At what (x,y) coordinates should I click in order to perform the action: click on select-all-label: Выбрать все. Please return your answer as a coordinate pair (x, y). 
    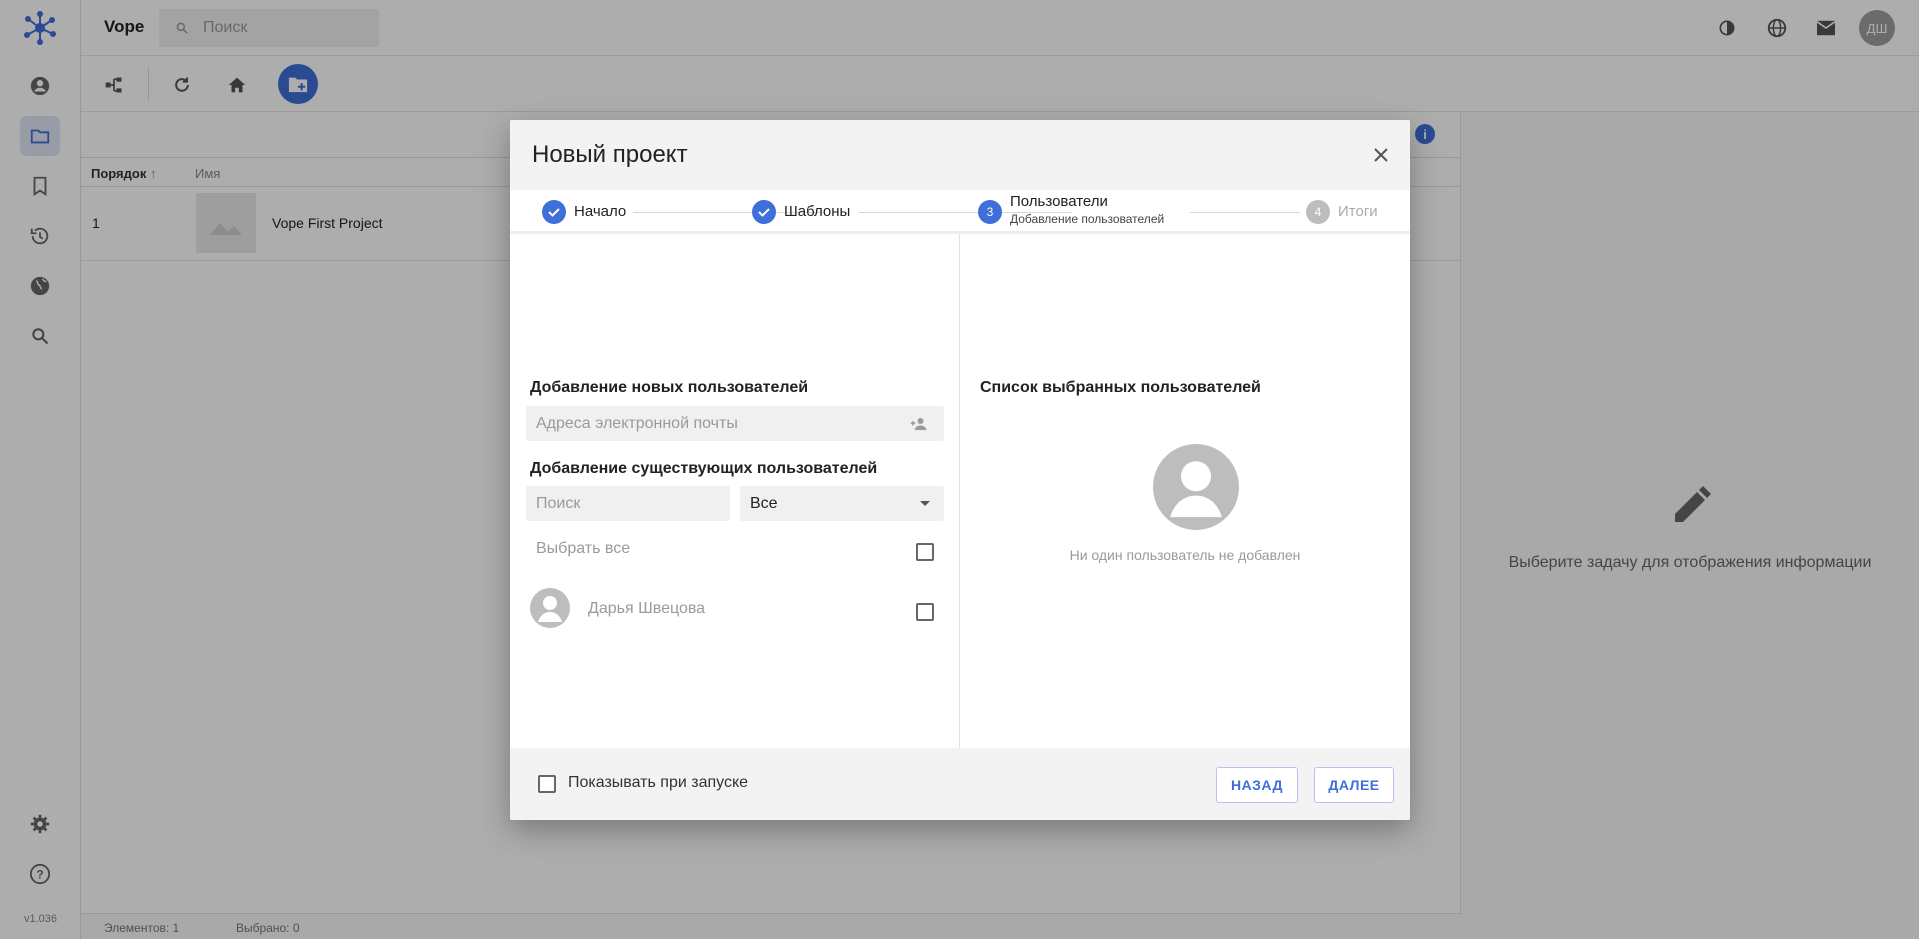
    Looking at the image, I should click on (583, 548).